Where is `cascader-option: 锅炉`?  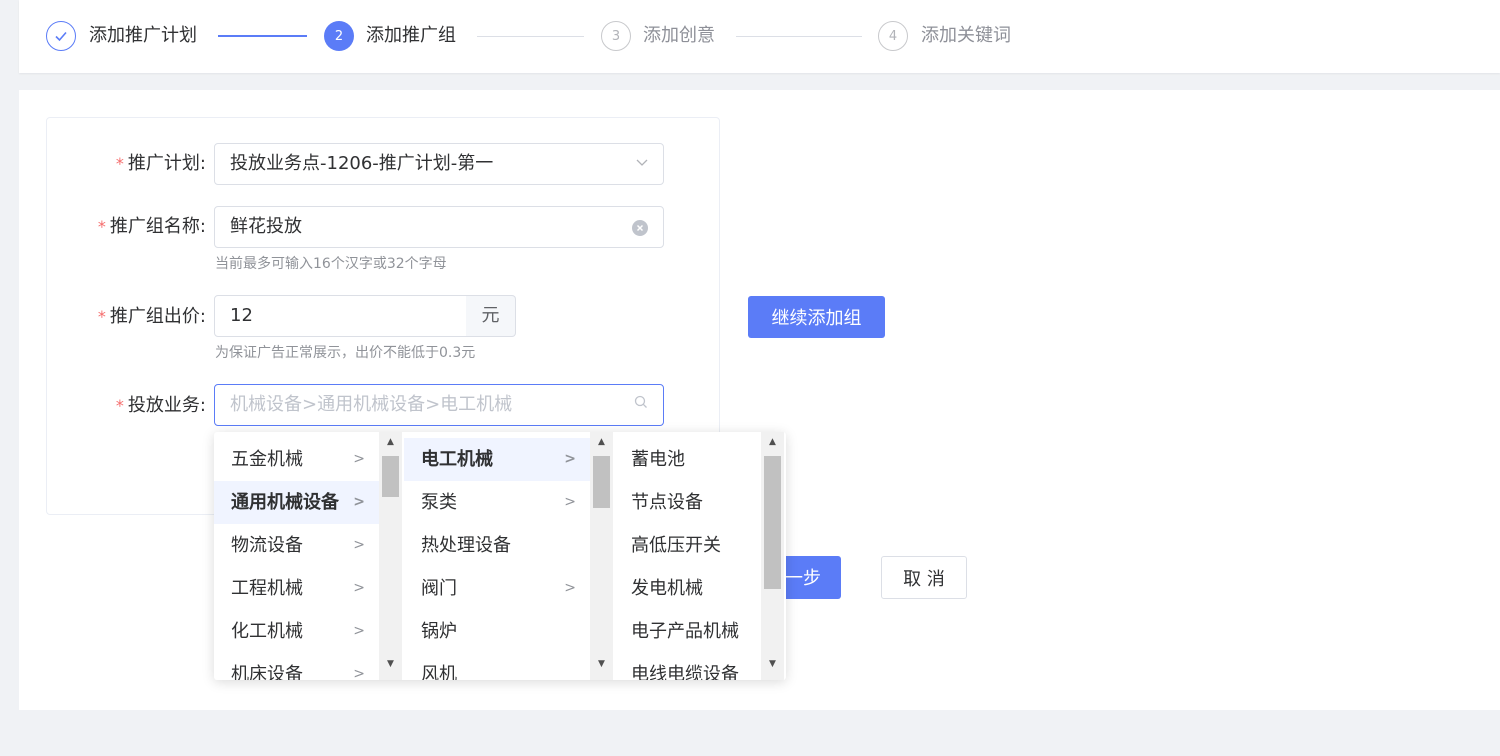
cascader-option: 锅炉 is located at coordinates (497, 631).